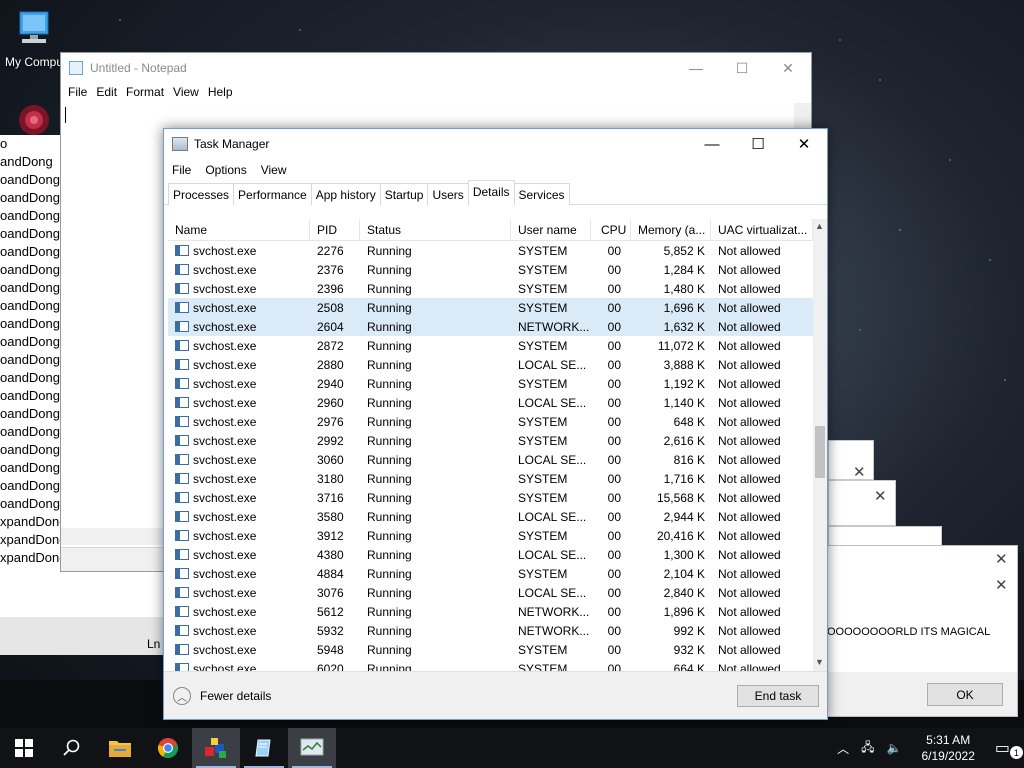  I want to click on volume-icon: 🔈, so click(894, 748).